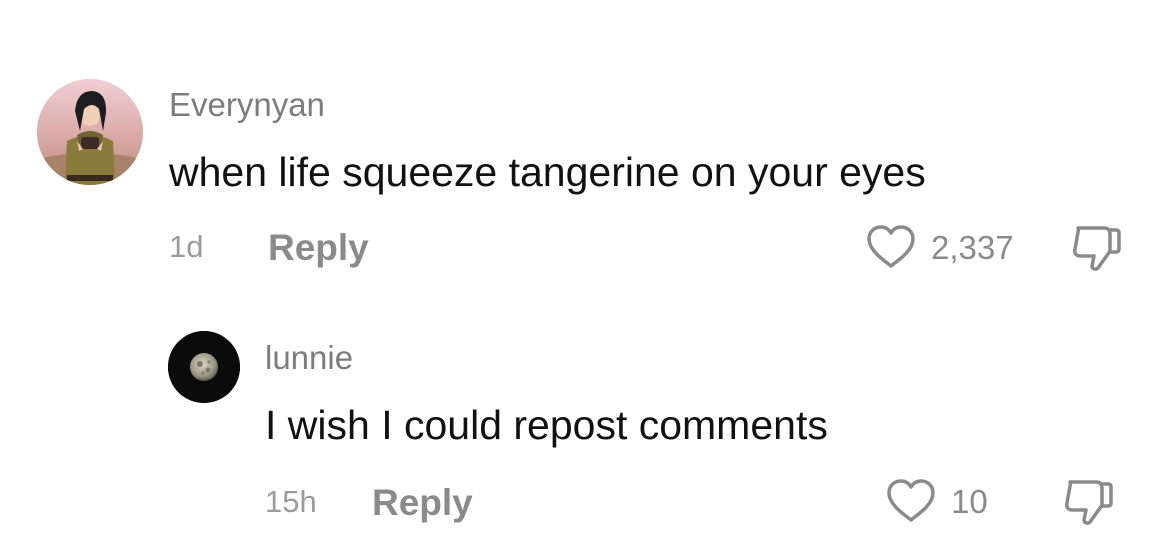 This screenshot has height=538, width=1169. I want to click on reply-text: I wish I could repost comments, so click(546, 425).